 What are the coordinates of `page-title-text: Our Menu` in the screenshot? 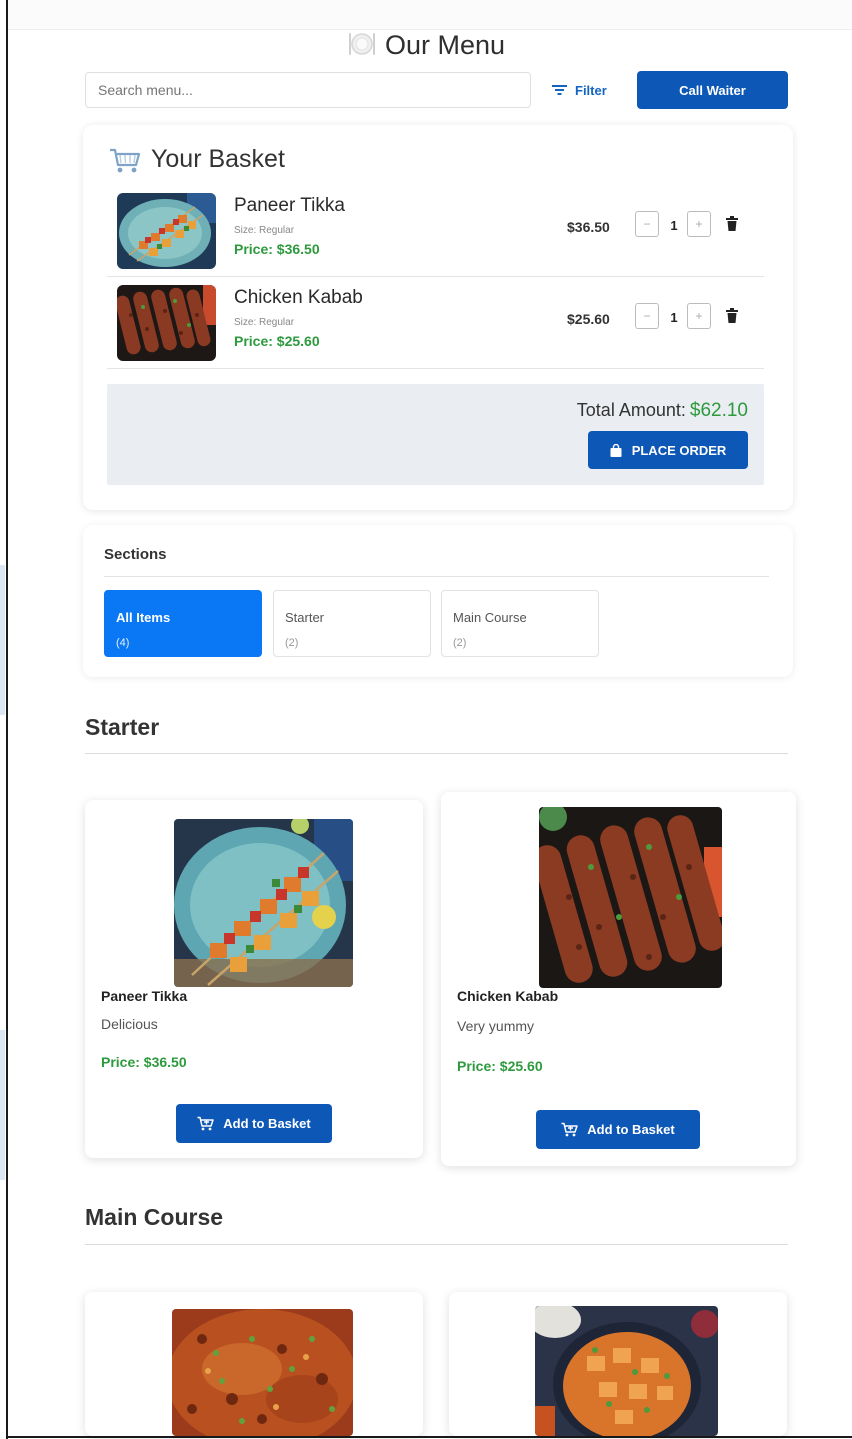 It's located at (445, 45).